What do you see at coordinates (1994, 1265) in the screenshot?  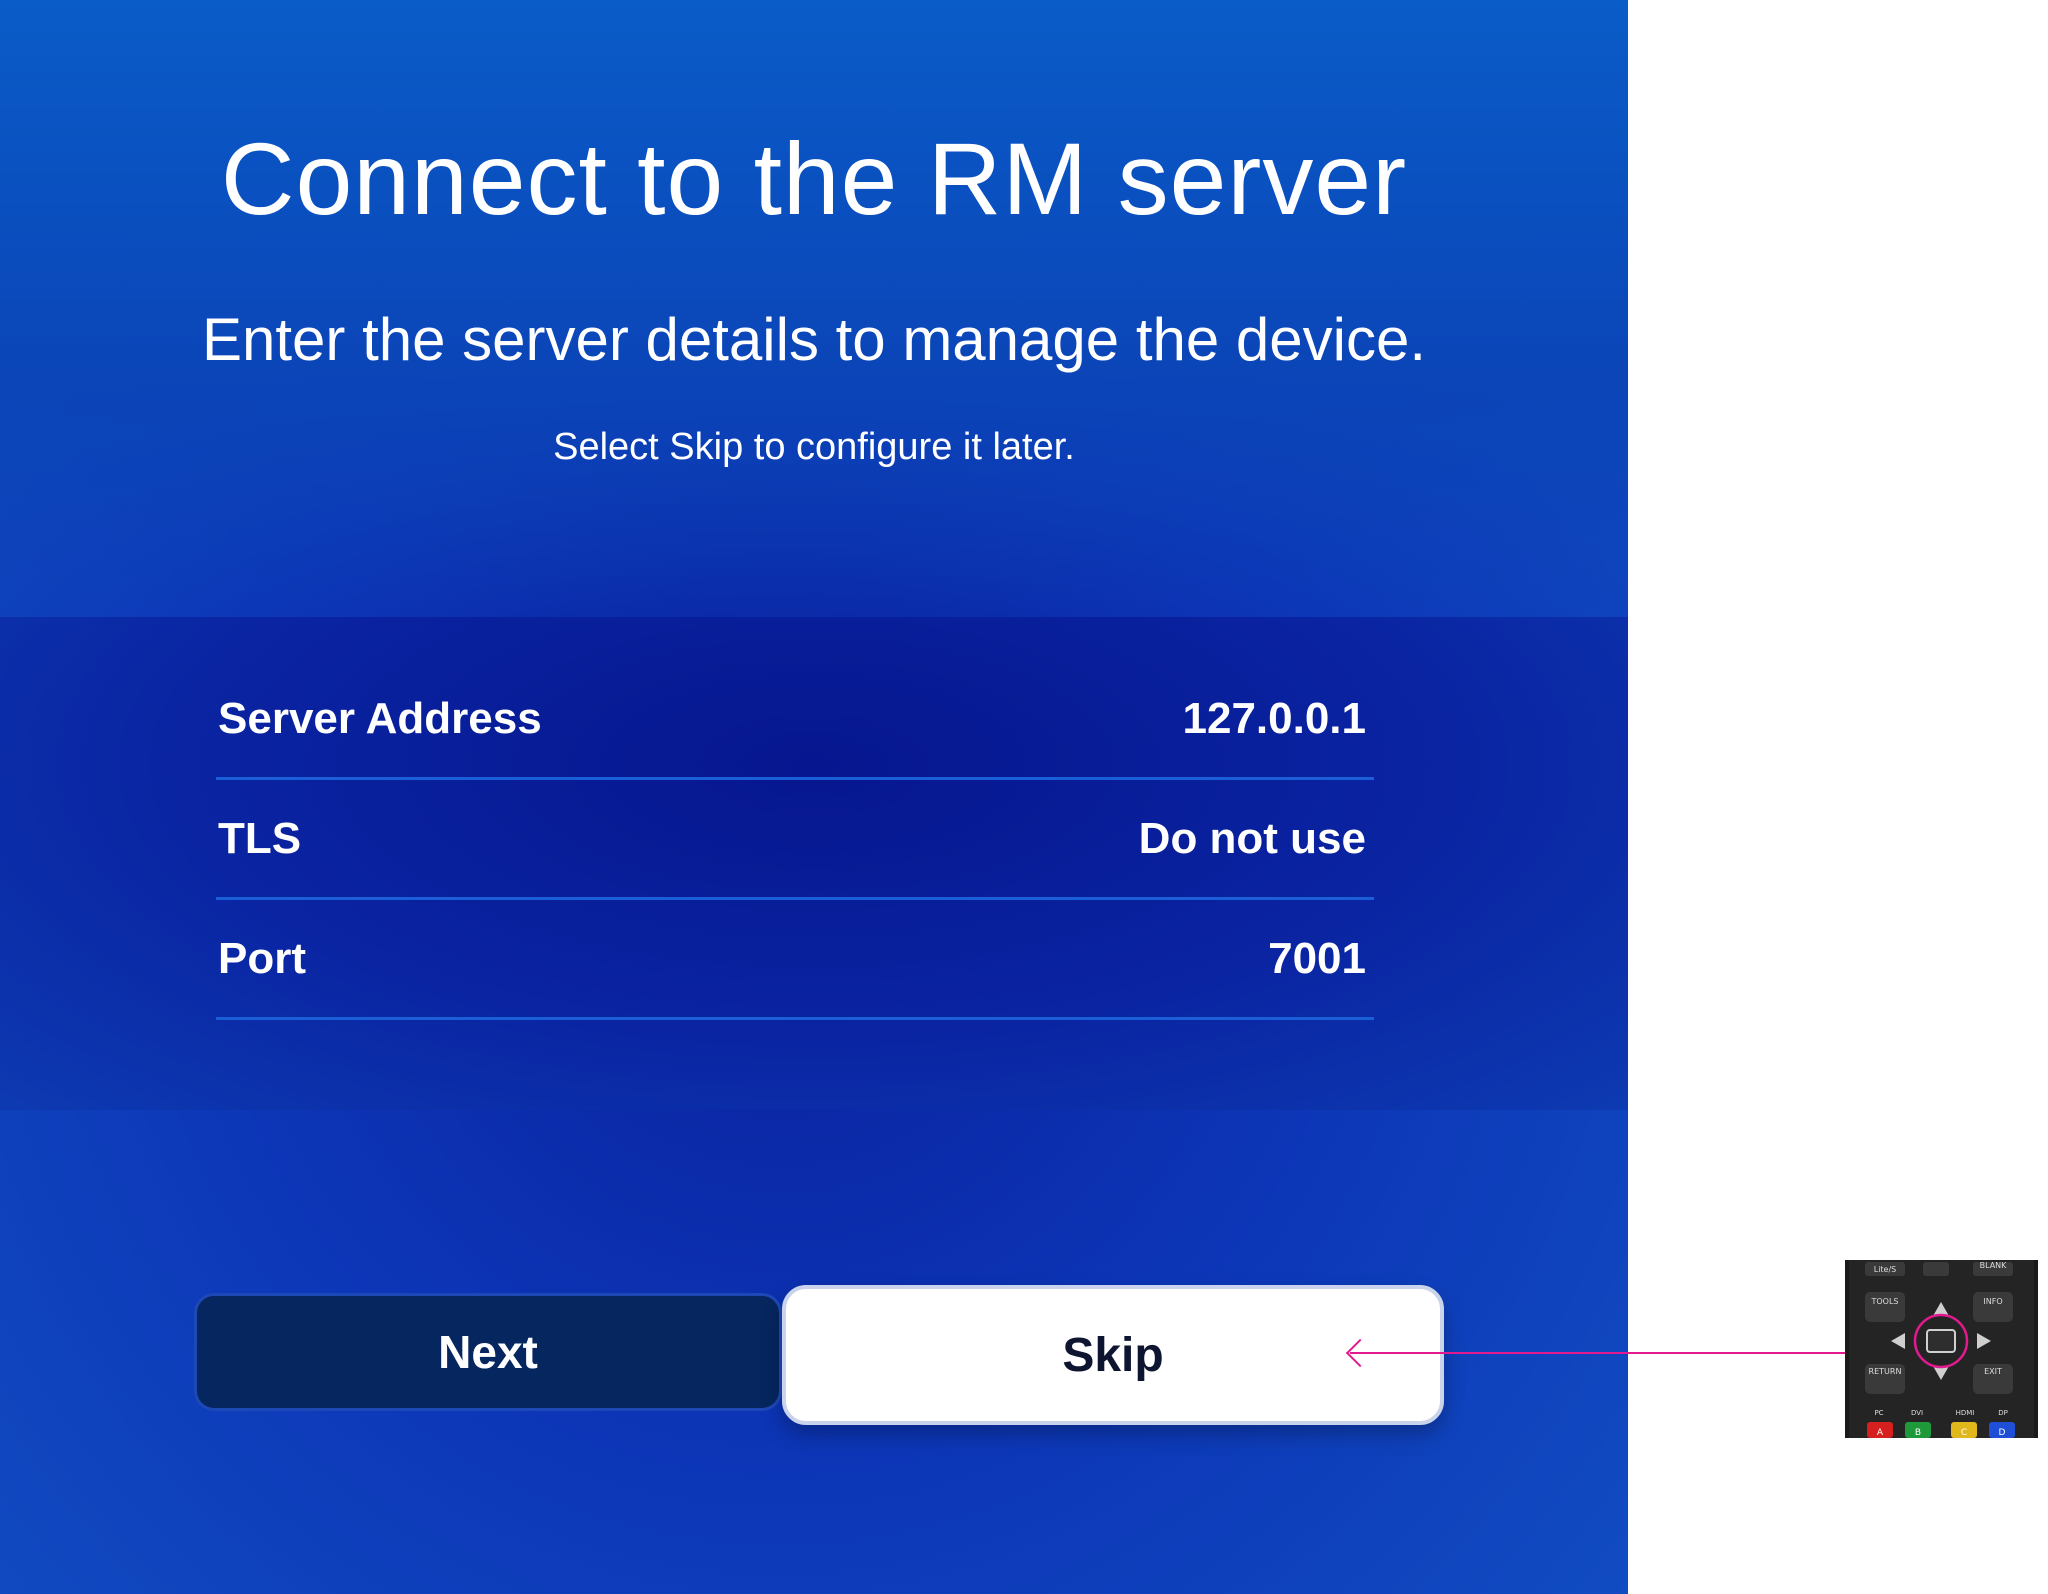 I see `remote-key-label: BLANK` at bounding box center [1994, 1265].